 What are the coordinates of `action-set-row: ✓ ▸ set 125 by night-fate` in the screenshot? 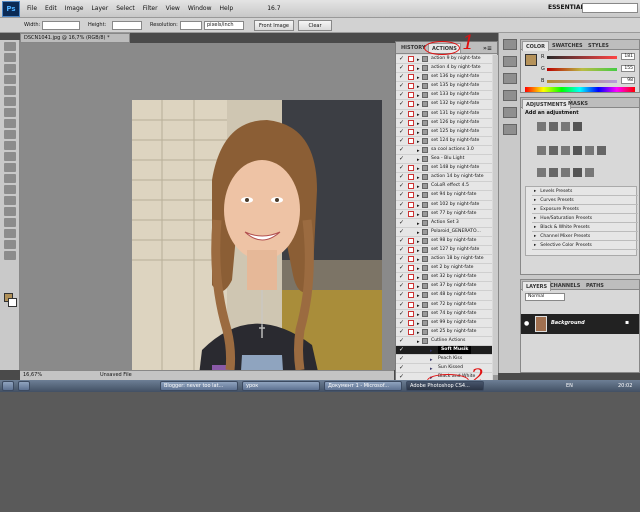 It's located at (444, 132).